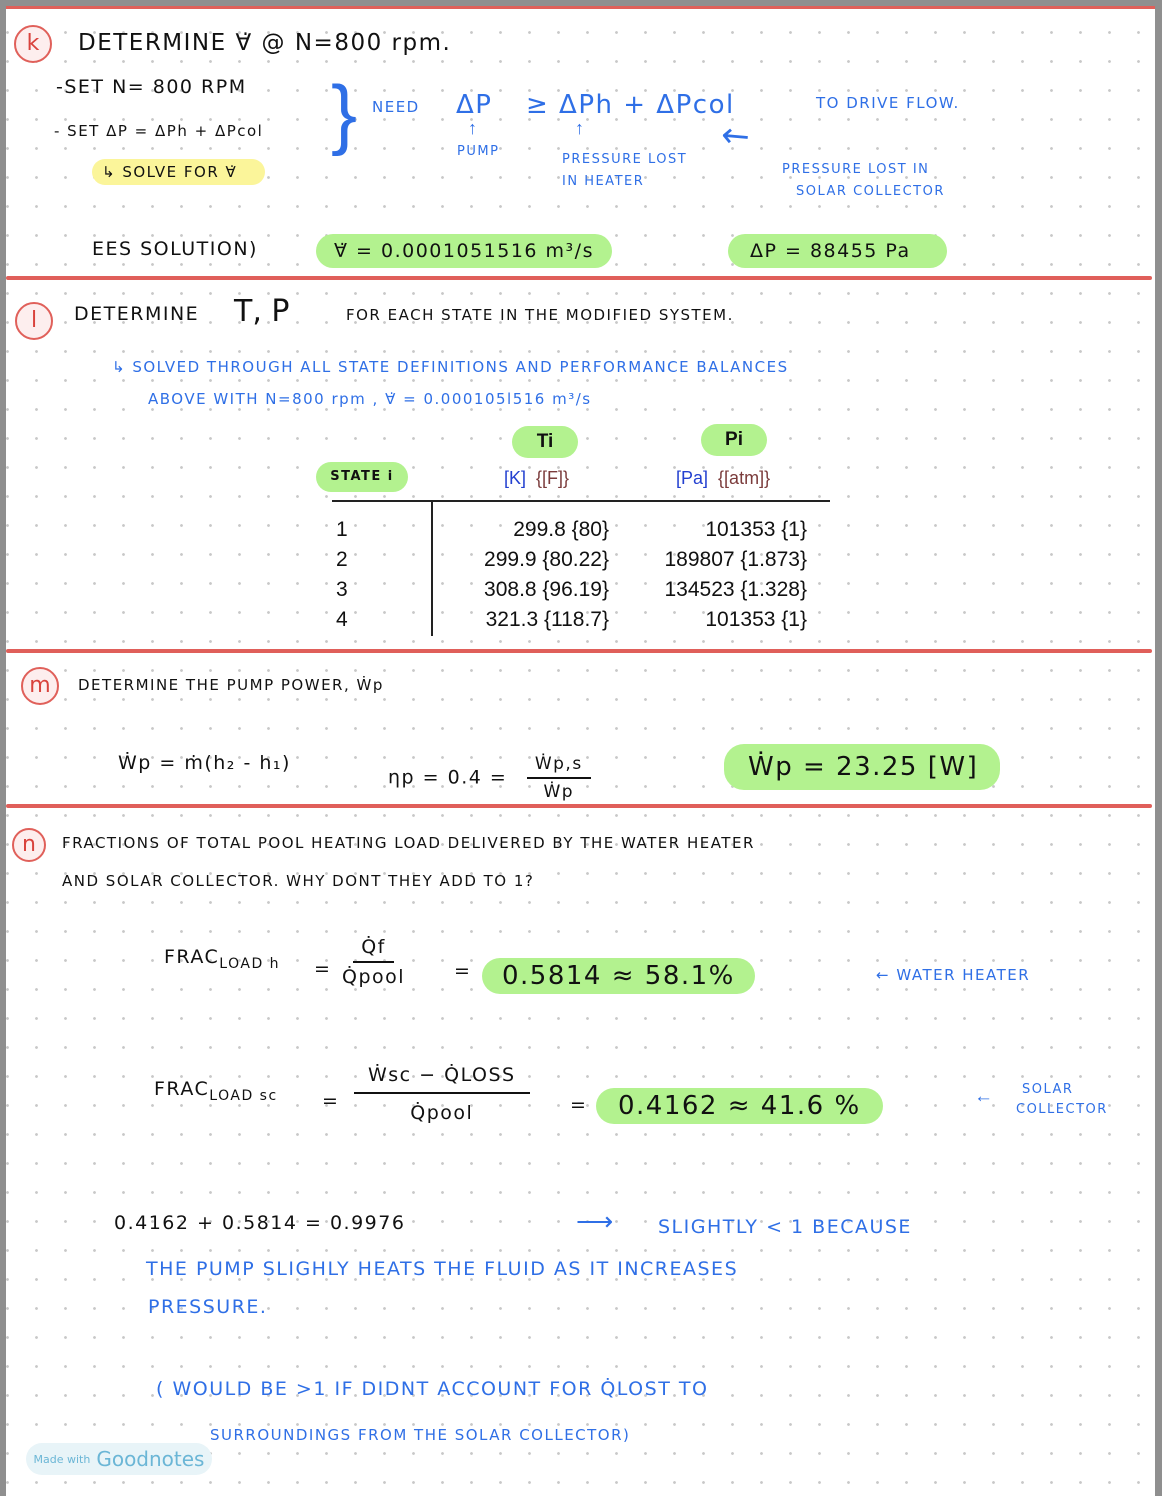  What do you see at coordinates (478, 151) in the screenshot?
I see `pump-label: PUMP` at bounding box center [478, 151].